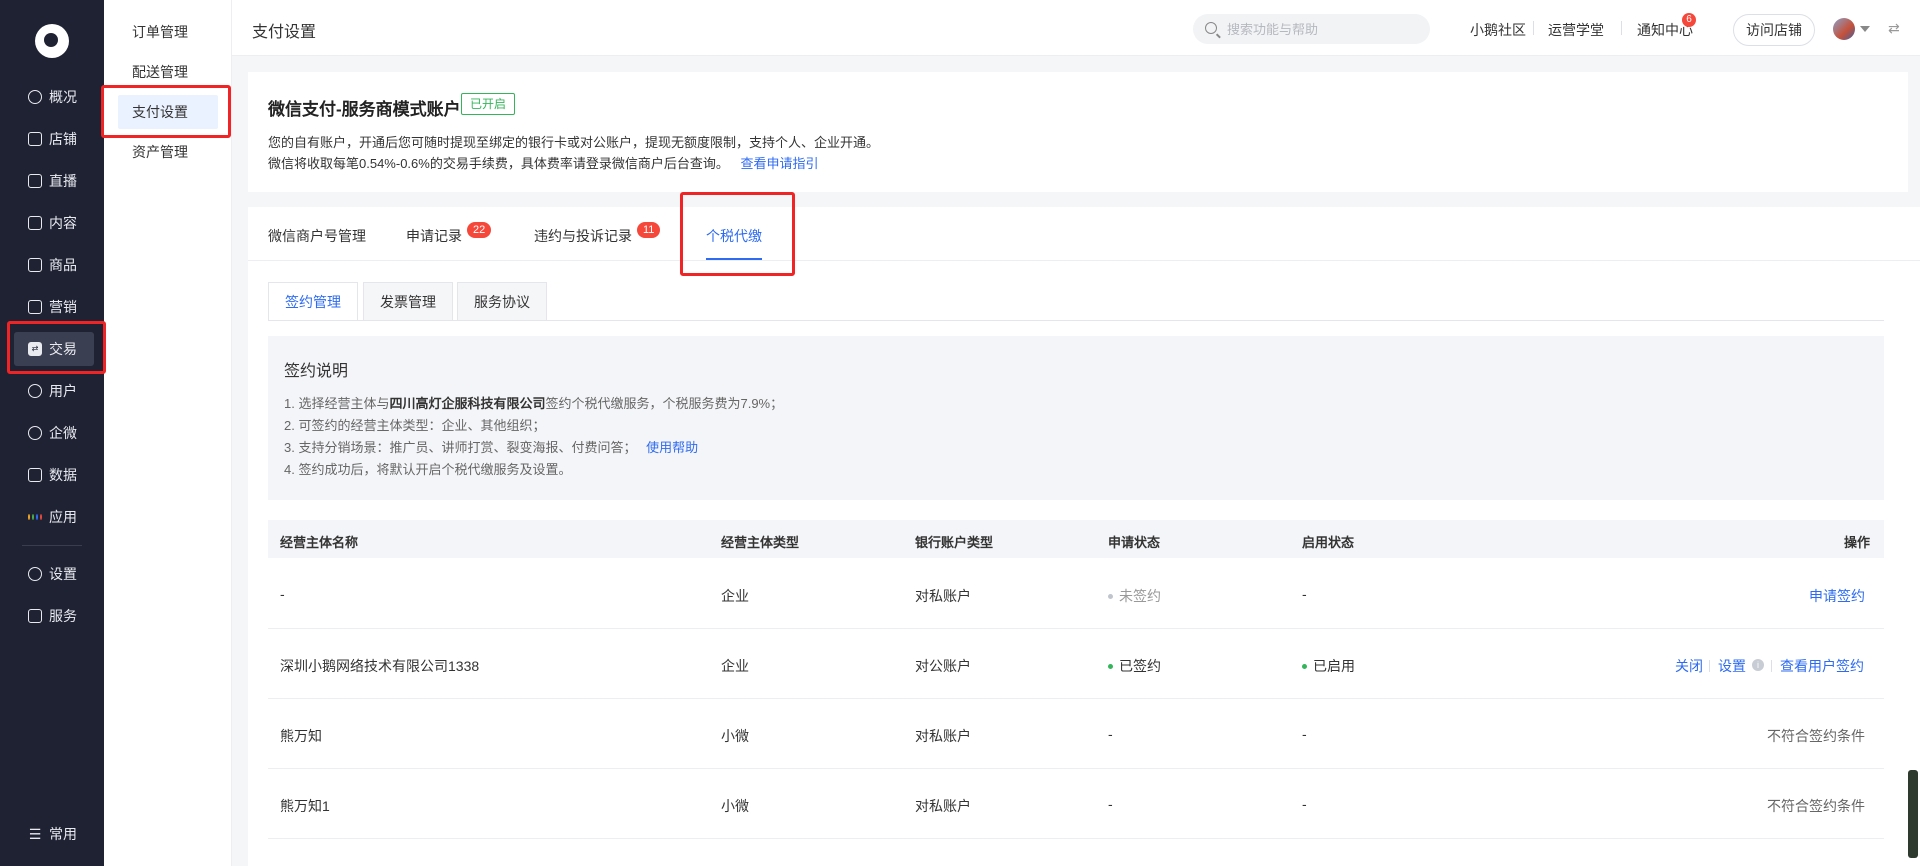 This screenshot has width=1920, height=866. I want to click on nav-item-data: 数据, so click(52, 475).